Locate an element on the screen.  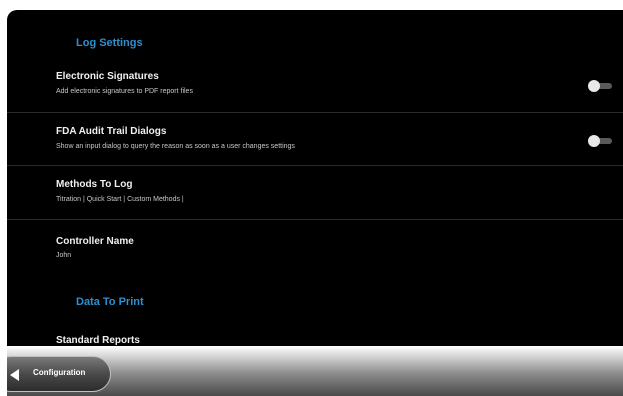
back-button-label: Configuration is located at coordinates (59, 372).